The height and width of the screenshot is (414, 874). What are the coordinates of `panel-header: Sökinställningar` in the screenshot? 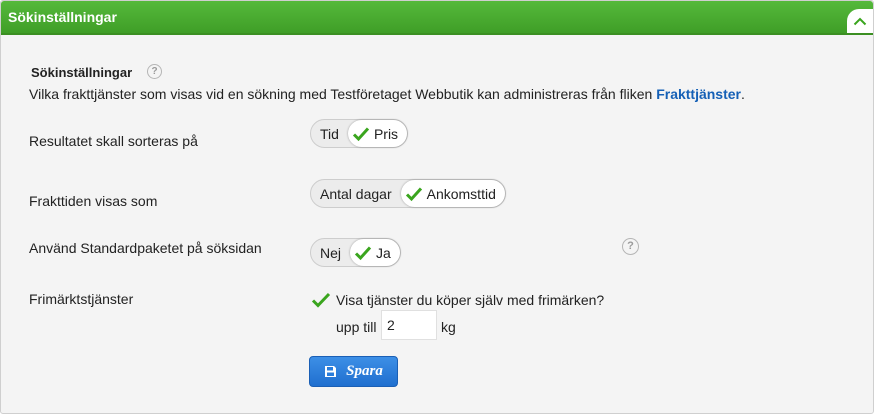 It's located at (437, 18).